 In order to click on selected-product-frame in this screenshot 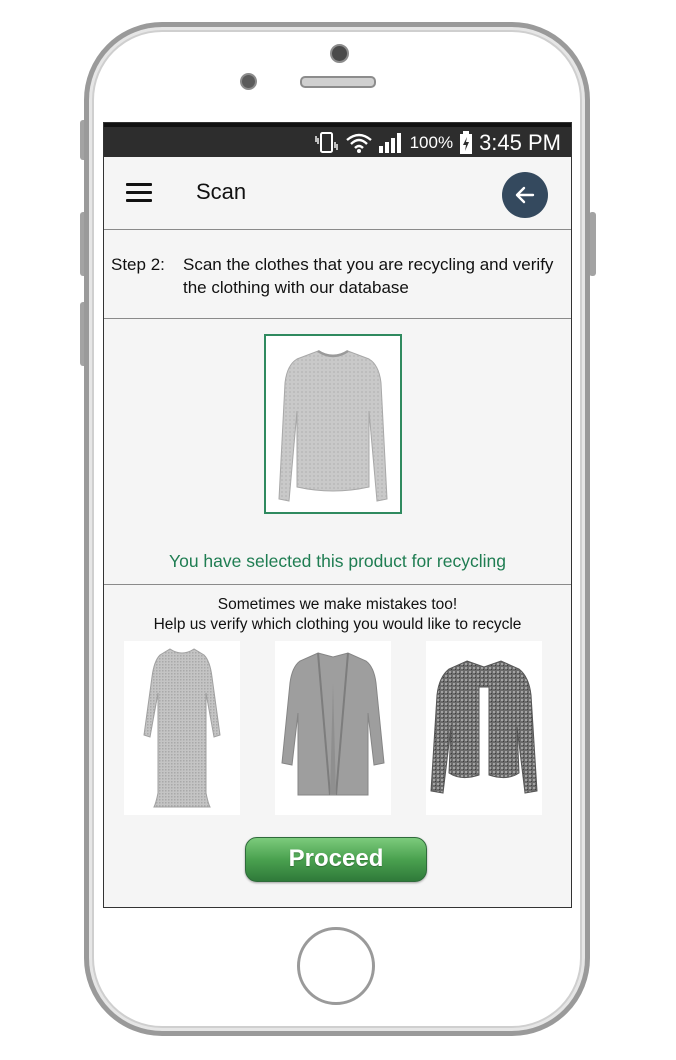, I will do `click(333, 424)`.